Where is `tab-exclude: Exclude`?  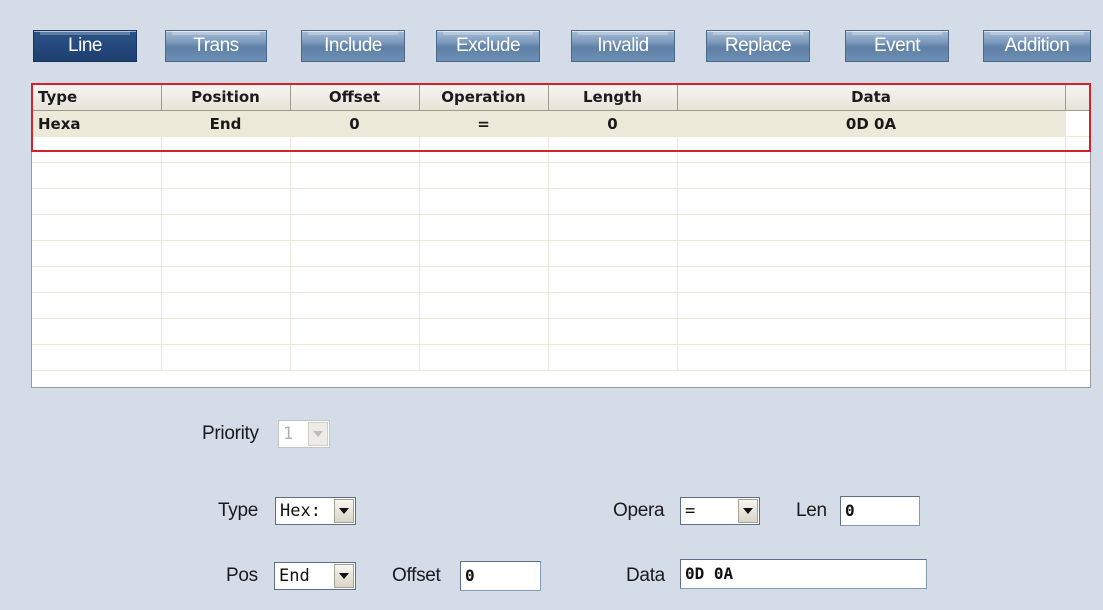
tab-exclude: Exclude is located at coordinates (488, 46).